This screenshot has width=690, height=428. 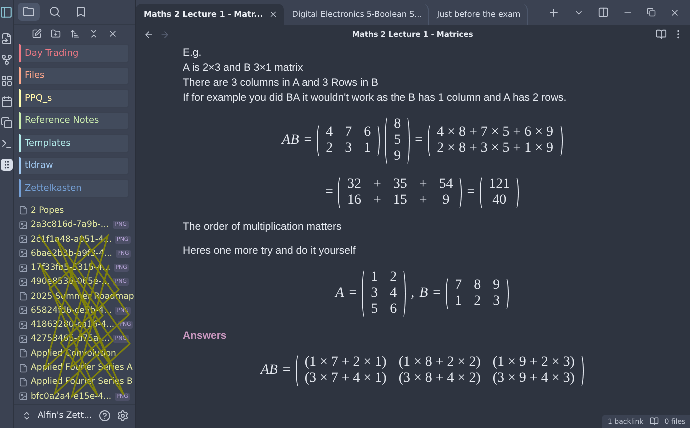 What do you see at coordinates (6, 144) in the screenshot?
I see `terminal-icon` at bounding box center [6, 144].